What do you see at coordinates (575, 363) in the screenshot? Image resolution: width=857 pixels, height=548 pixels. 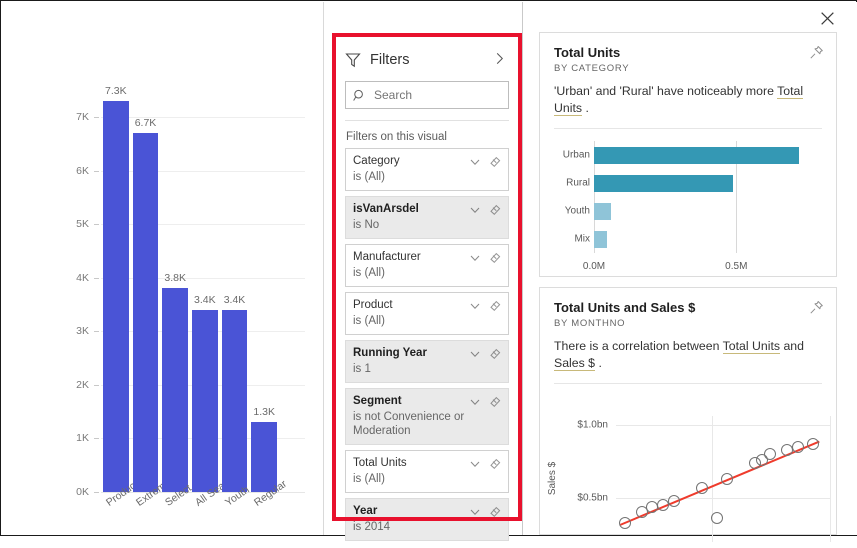 I see `measure-link-sales: Sales $` at bounding box center [575, 363].